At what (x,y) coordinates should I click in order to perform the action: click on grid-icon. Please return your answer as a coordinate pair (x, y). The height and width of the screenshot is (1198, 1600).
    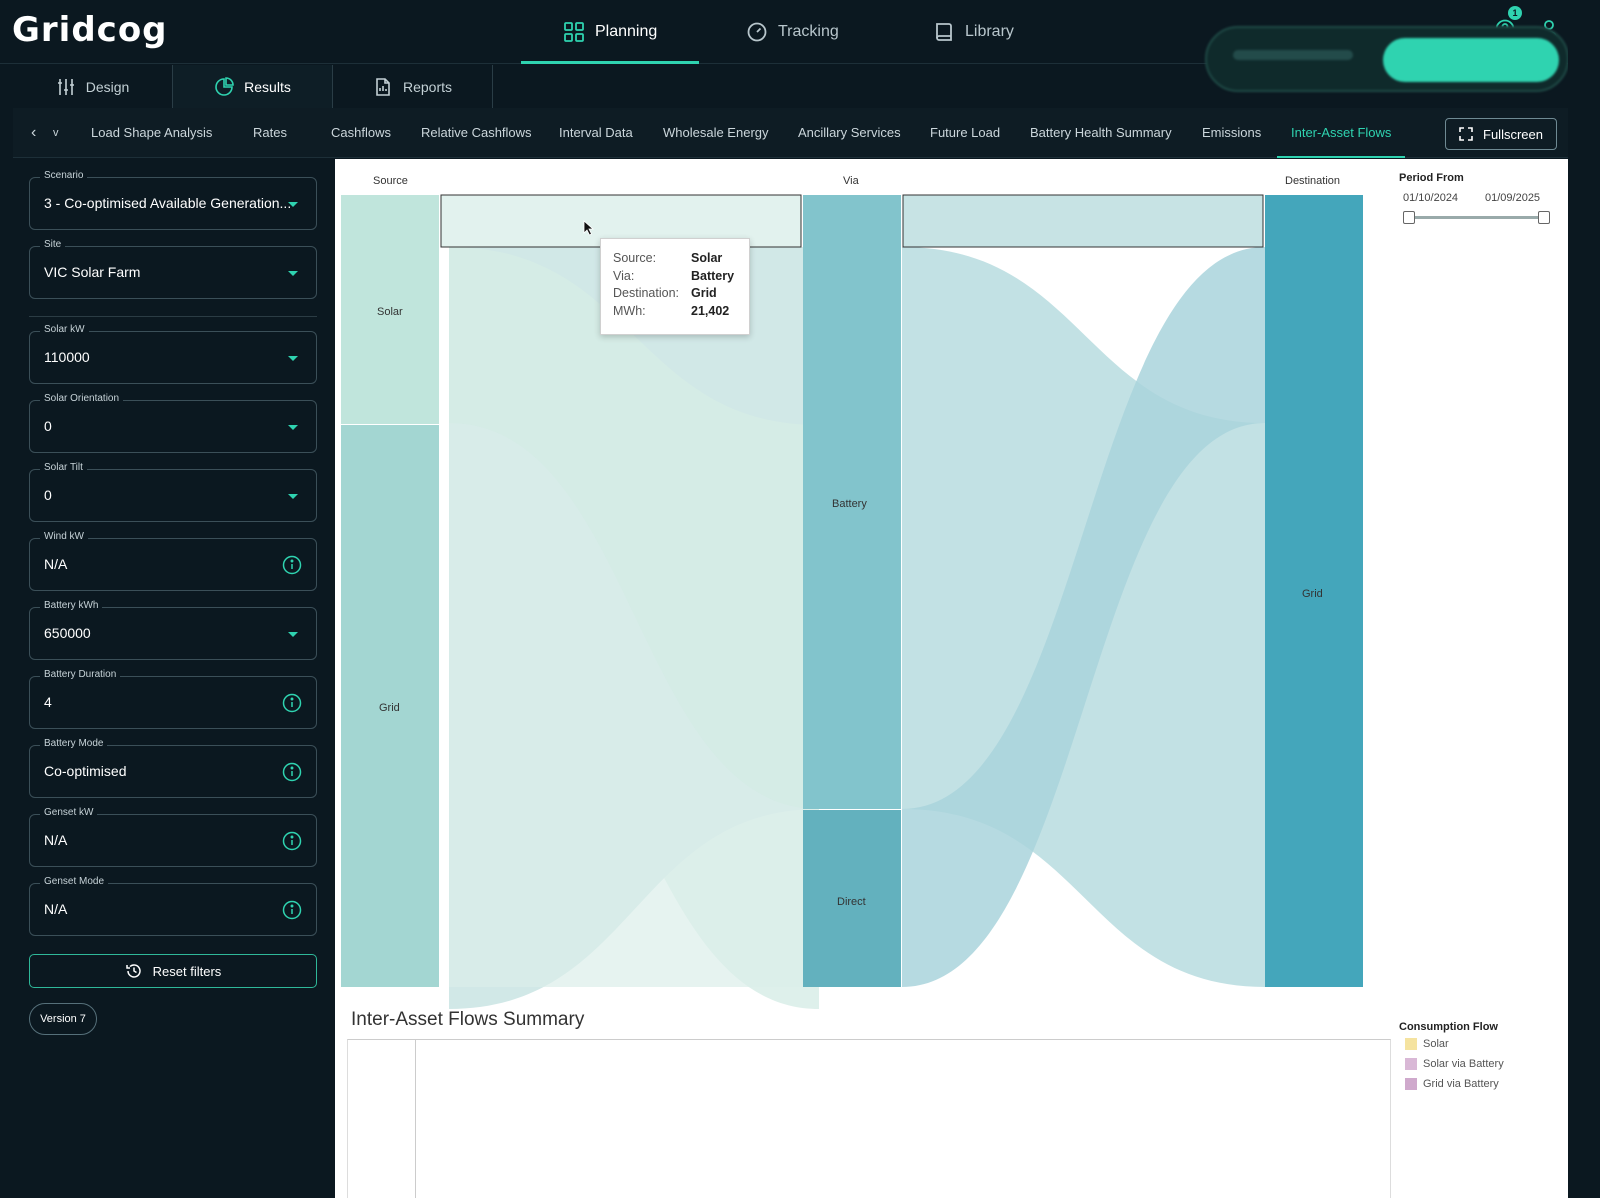
    Looking at the image, I should click on (574, 32).